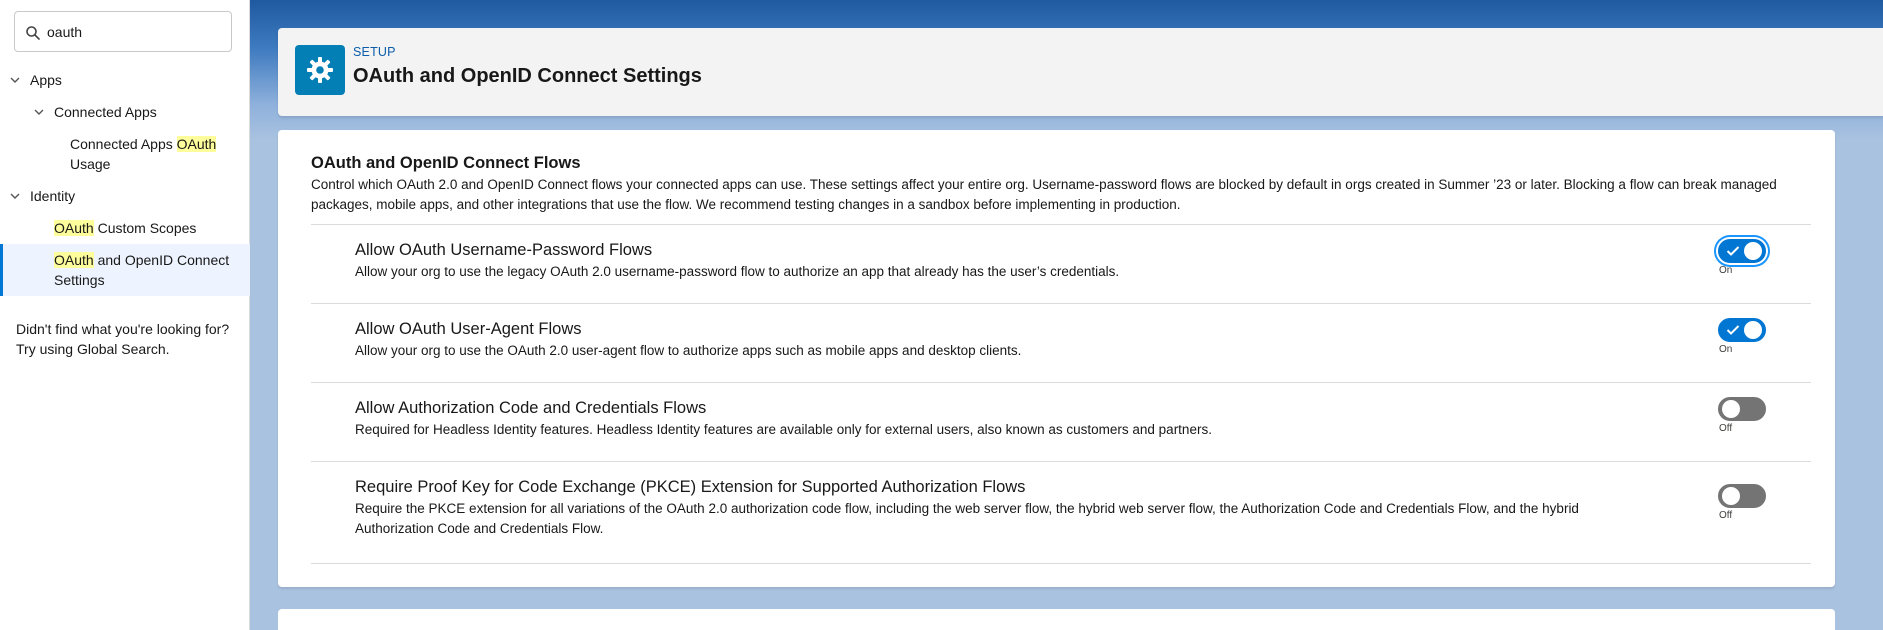 This screenshot has height=630, width=1883. What do you see at coordinates (468, 329) in the screenshot?
I see `flow-title: Allow OAuth User-Agent Flows` at bounding box center [468, 329].